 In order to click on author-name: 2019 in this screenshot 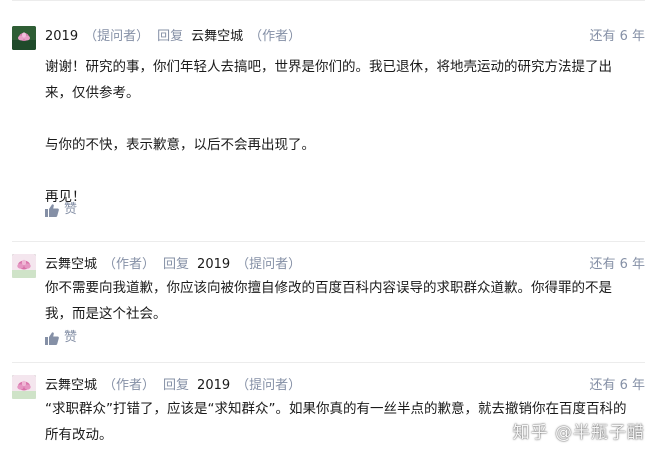, I will do `click(61, 36)`.